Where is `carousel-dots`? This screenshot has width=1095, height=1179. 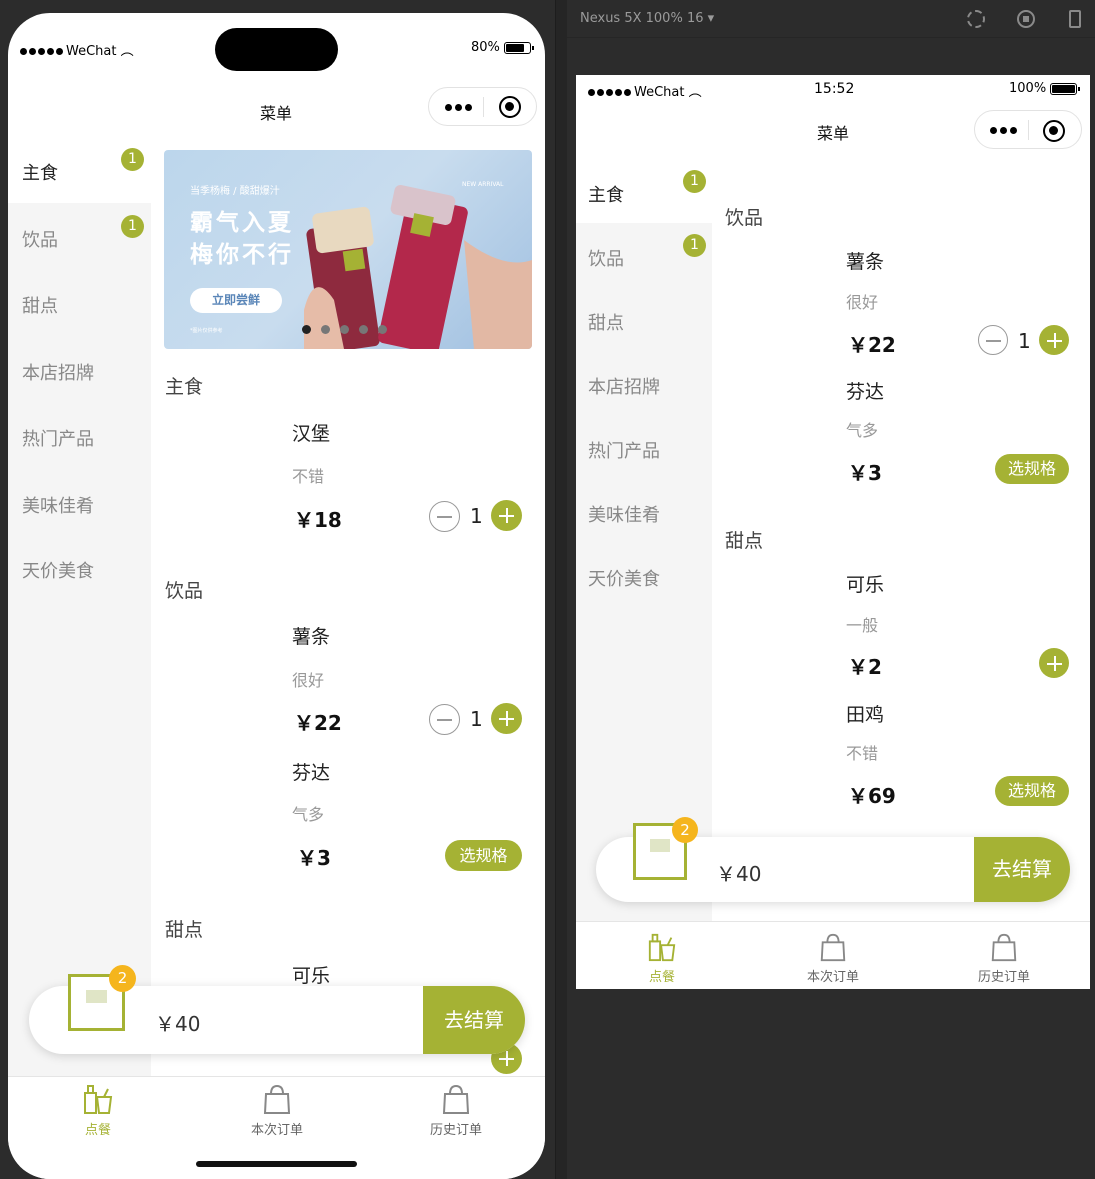
carousel-dots is located at coordinates (344, 329).